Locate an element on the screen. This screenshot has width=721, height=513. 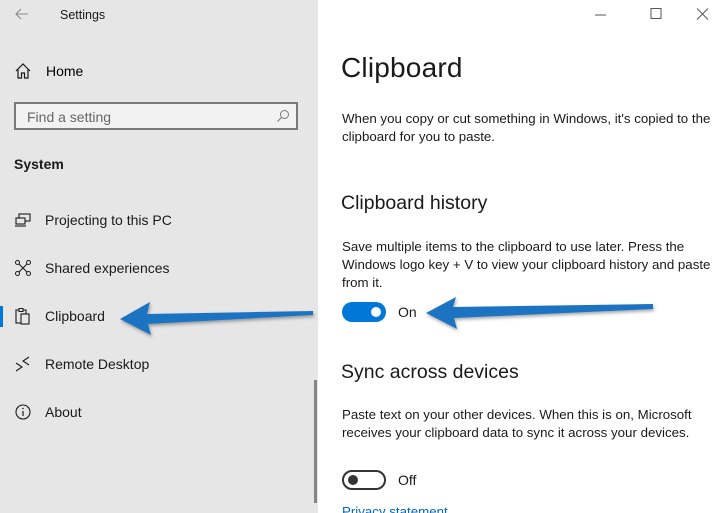
search-box is located at coordinates (156, 116).